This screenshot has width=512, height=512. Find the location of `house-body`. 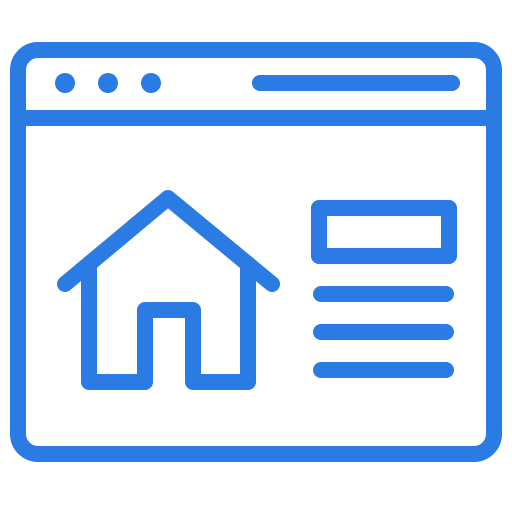

house-body is located at coordinates (168, 323).